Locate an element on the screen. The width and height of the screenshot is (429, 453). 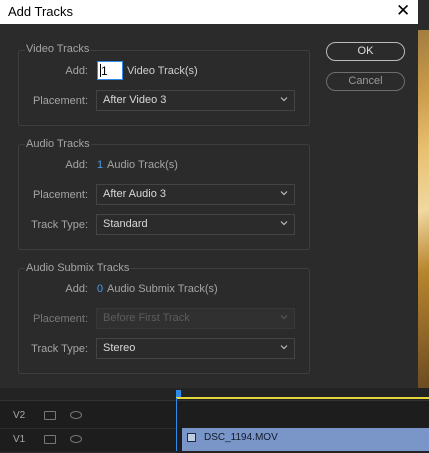
submix-type-select: Stereo is located at coordinates (195, 348).